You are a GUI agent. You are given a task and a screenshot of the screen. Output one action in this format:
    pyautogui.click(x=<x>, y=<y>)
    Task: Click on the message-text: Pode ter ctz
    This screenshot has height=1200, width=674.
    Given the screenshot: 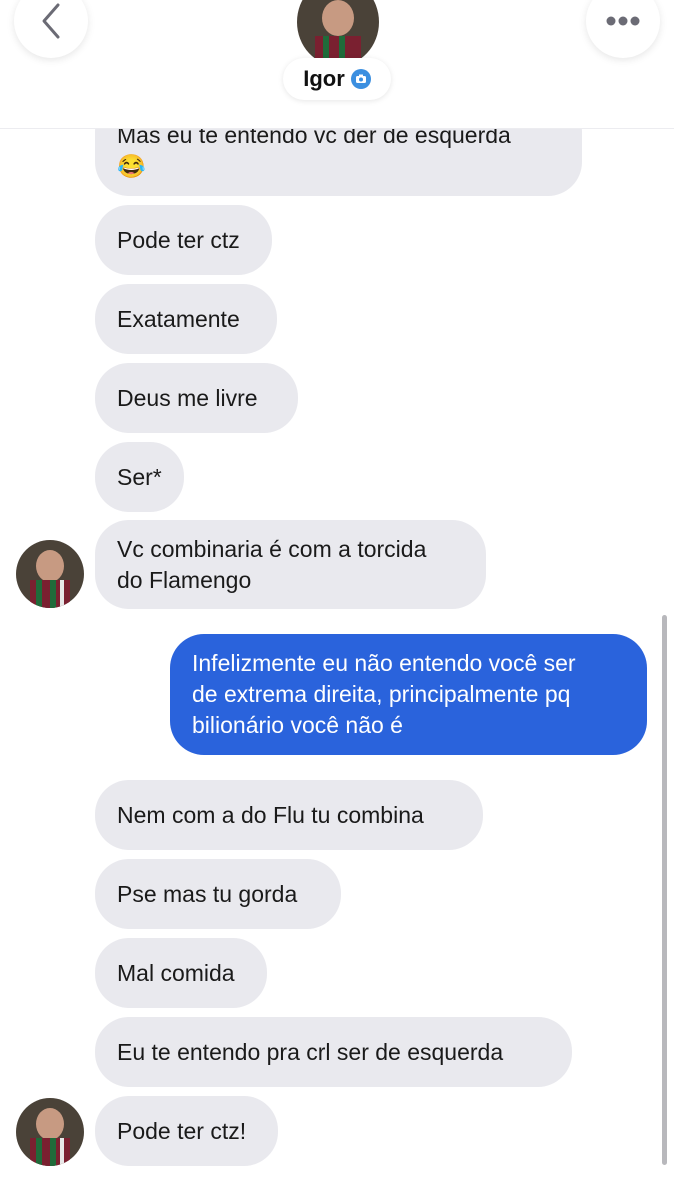 What is the action you would take?
    pyautogui.click(x=178, y=239)
    